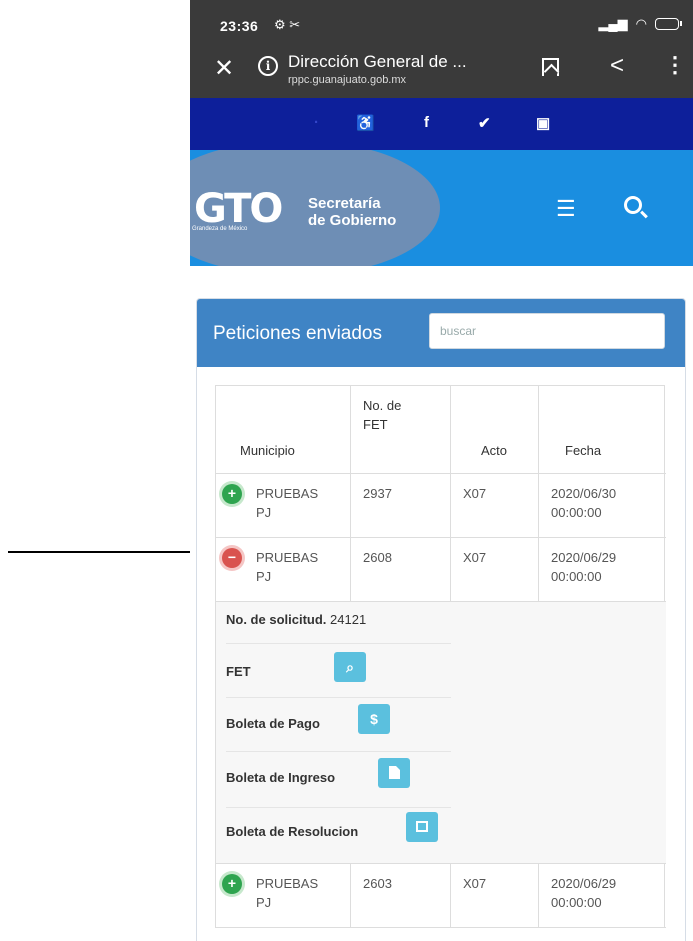  What do you see at coordinates (107, 552) in the screenshot?
I see `annotation-arrow-line` at bounding box center [107, 552].